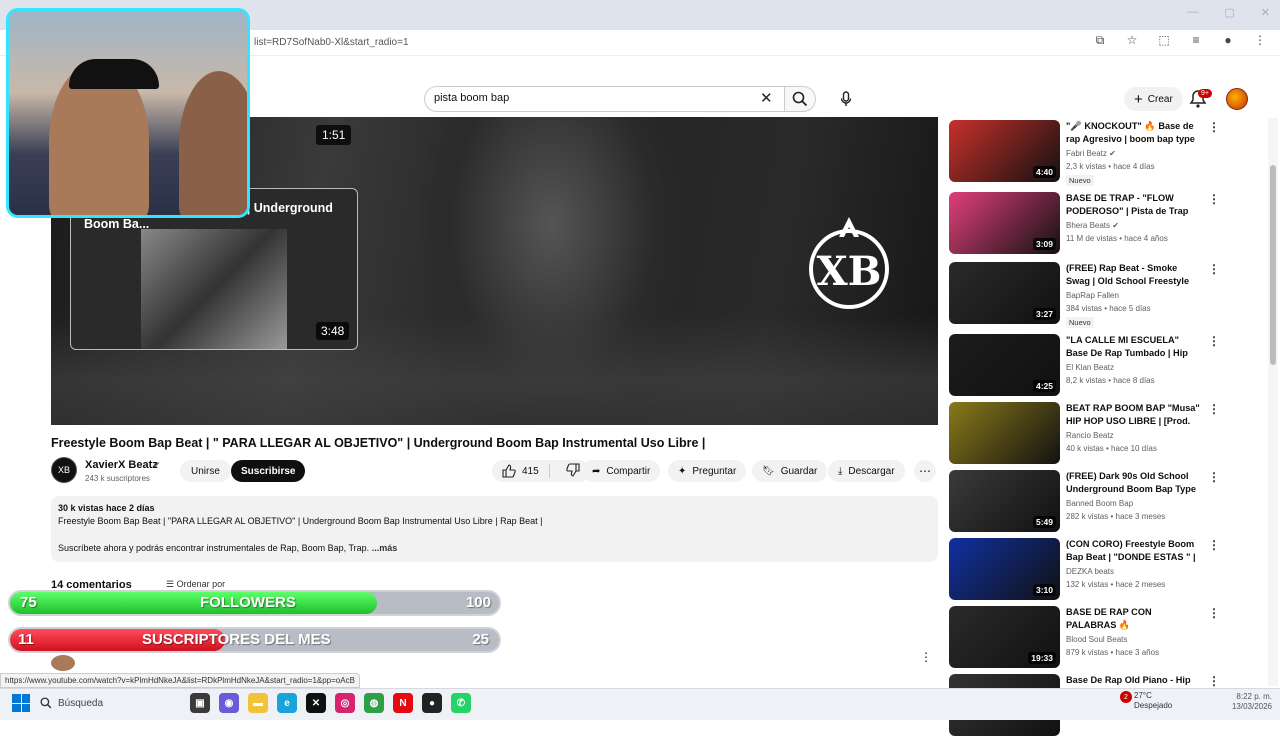  I want to click on video-thumbnail: 3:27, so click(1004, 293).